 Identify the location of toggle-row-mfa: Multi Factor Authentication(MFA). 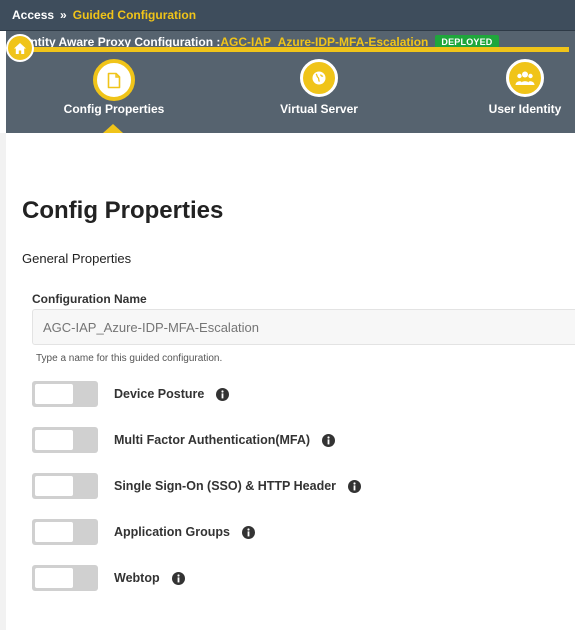
(184, 440).